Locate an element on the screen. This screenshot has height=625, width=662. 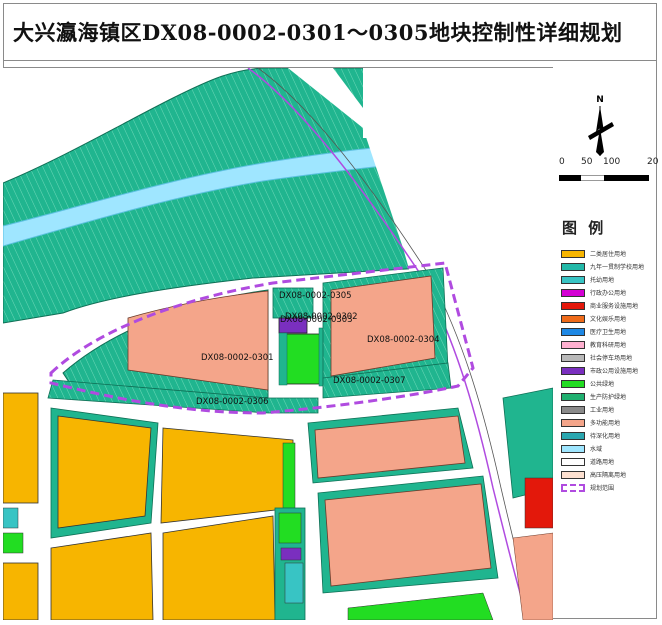
legend-item: 待深化用地 is located at coordinates (602, 435).